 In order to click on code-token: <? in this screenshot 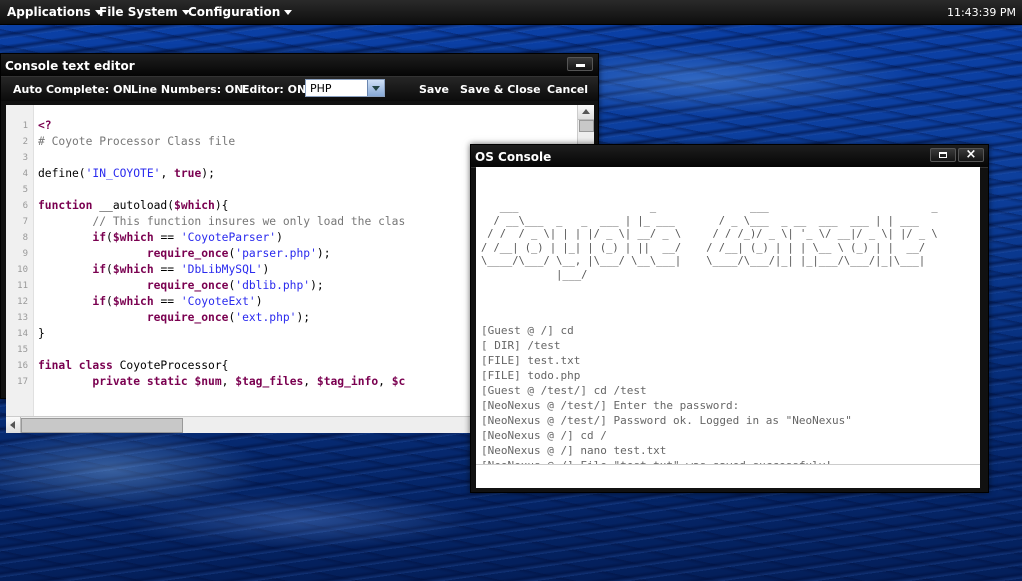, I will do `click(45, 125)`.